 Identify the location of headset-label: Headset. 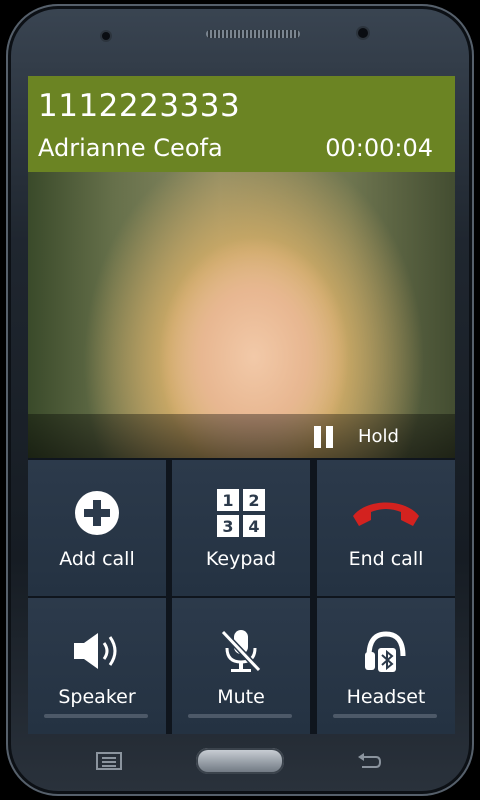
(386, 697).